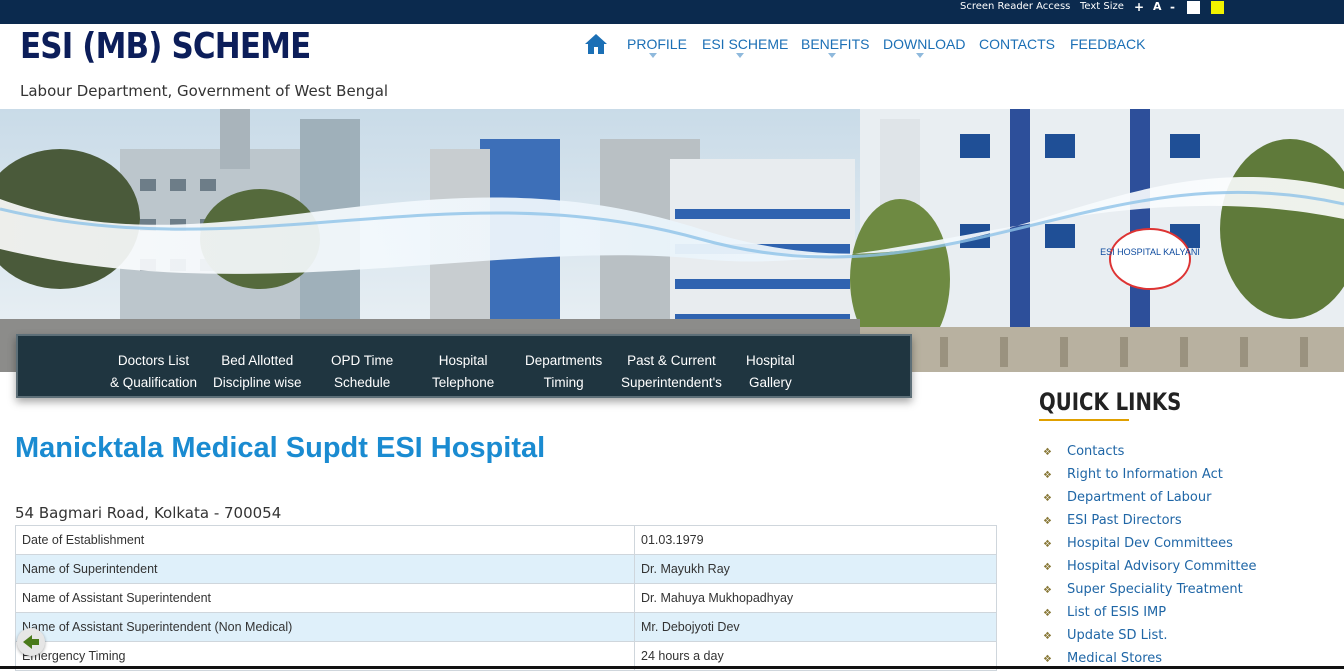  I want to click on screen-reader-access-link: Screen Reader Access, so click(1015, 6).